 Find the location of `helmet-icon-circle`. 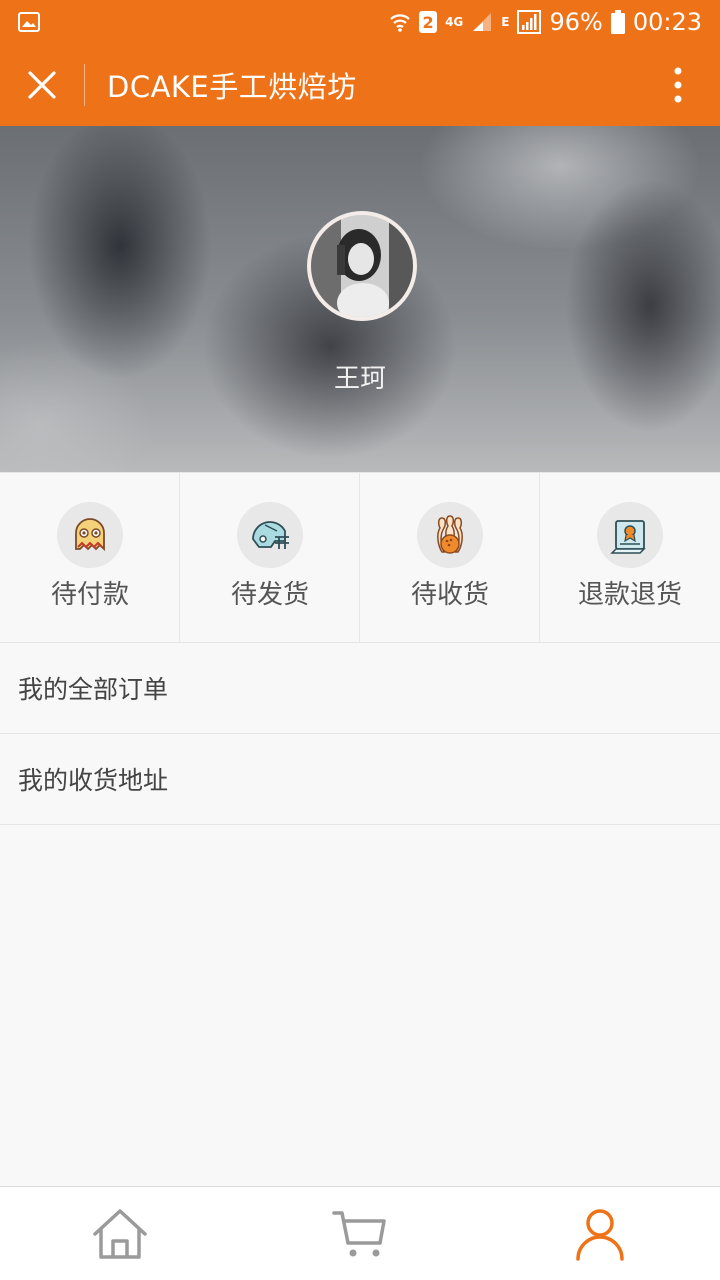

helmet-icon-circle is located at coordinates (270, 535).